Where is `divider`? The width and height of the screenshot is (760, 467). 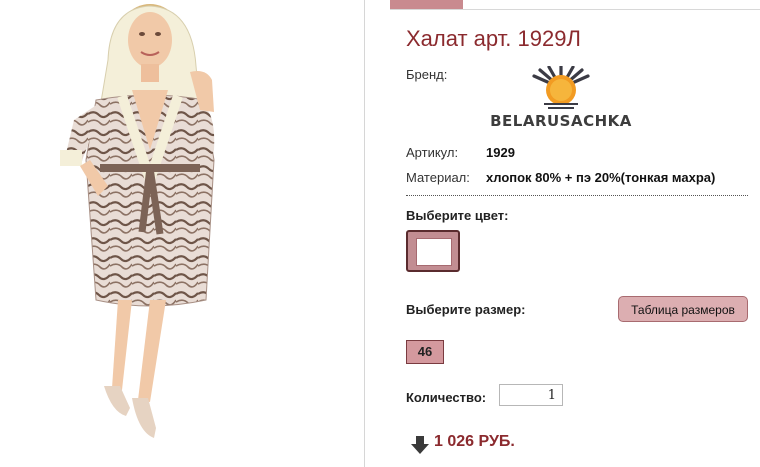
divider is located at coordinates (577, 195).